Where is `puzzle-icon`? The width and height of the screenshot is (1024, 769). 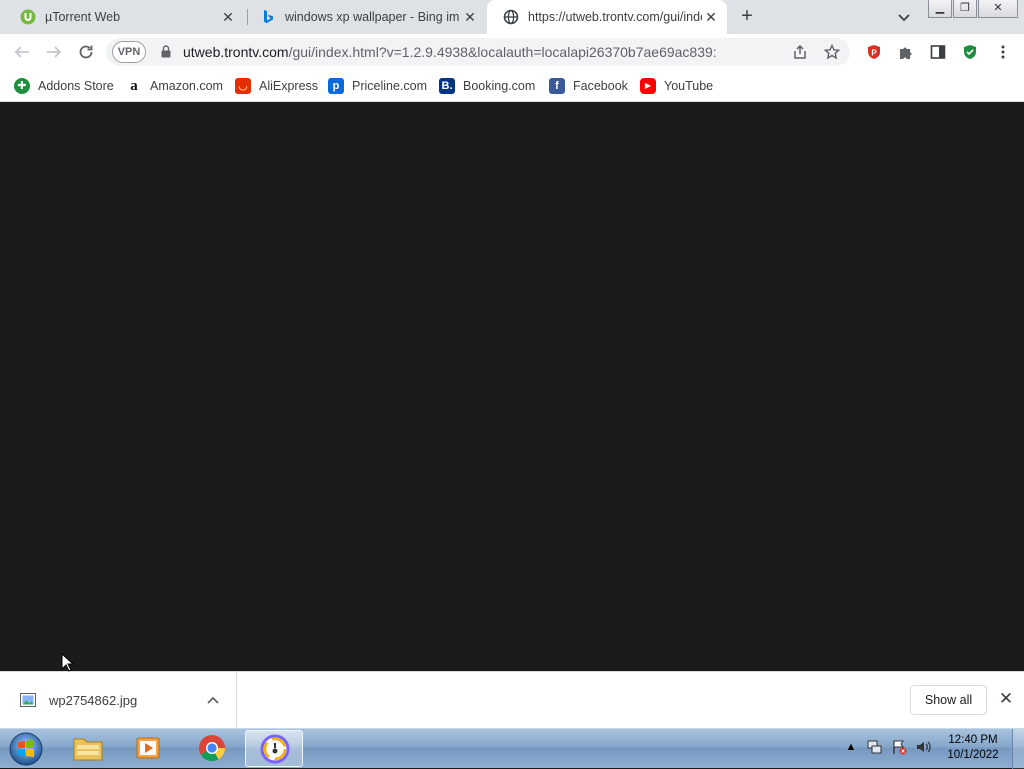 puzzle-icon is located at coordinates (906, 52).